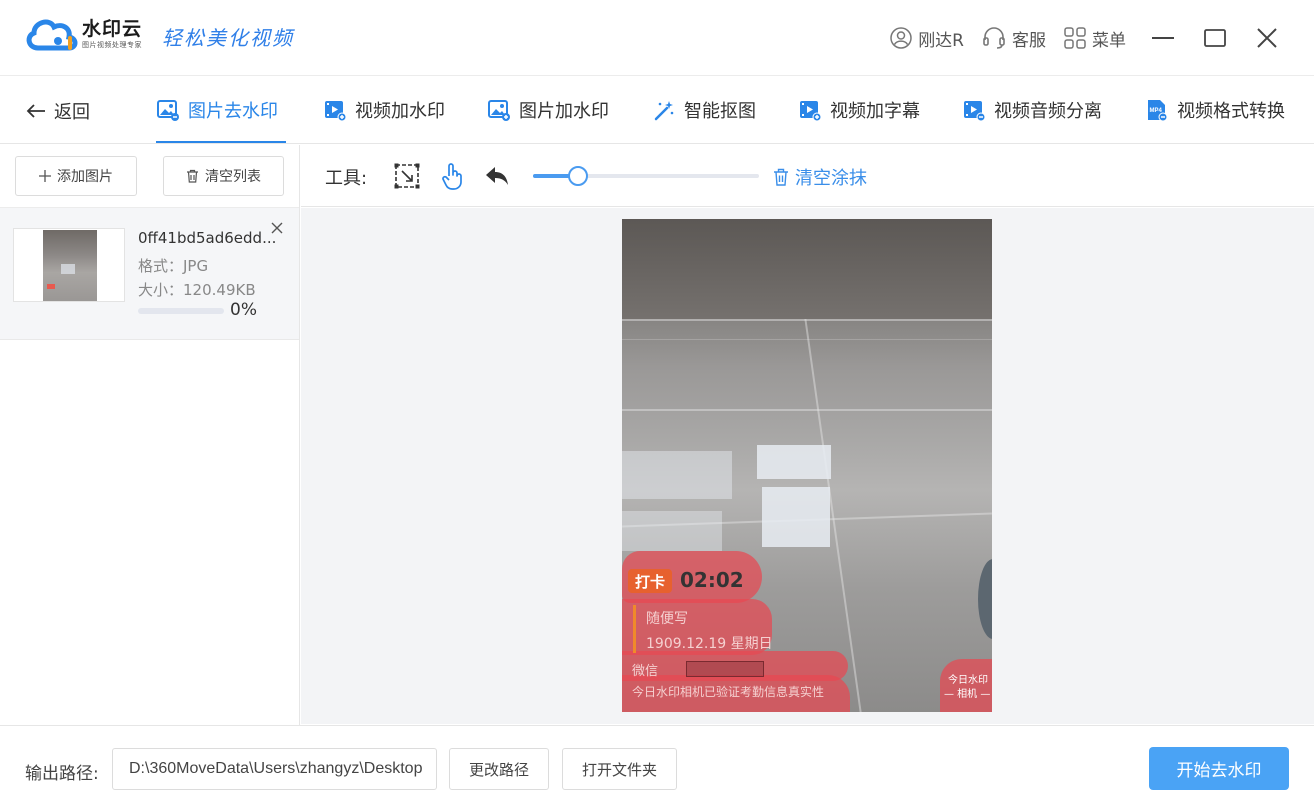 The image size is (1314, 810). I want to click on remove-file-button, so click(278, 228).